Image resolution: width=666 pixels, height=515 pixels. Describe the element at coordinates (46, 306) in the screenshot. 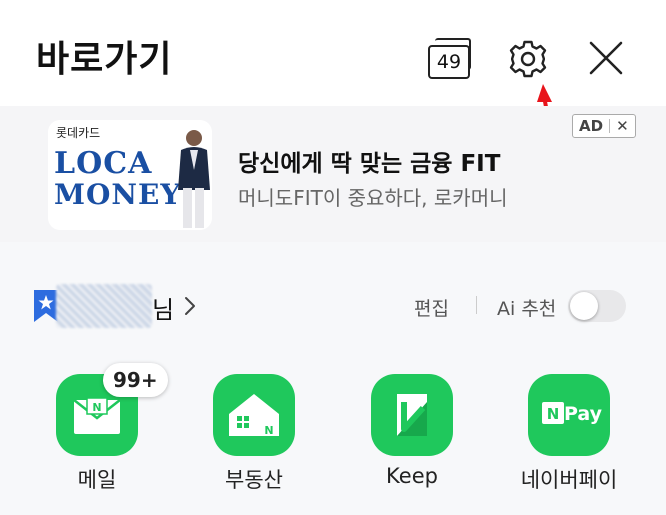

I see `bookmark-star-icon` at that location.